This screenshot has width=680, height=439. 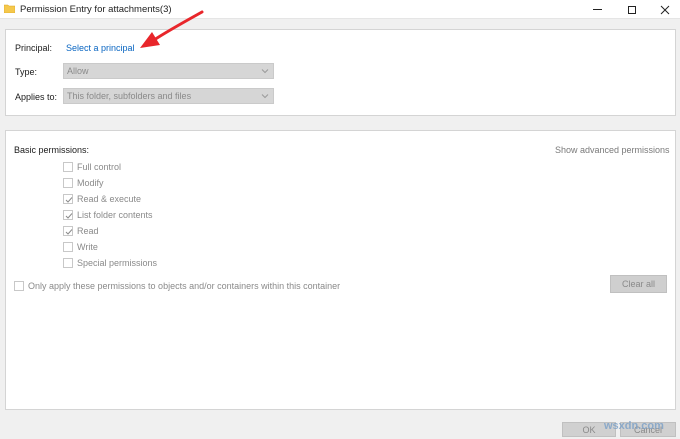 What do you see at coordinates (78, 71) in the screenshot?
I see `type-value: Allow` at bounding box center [78, 71].